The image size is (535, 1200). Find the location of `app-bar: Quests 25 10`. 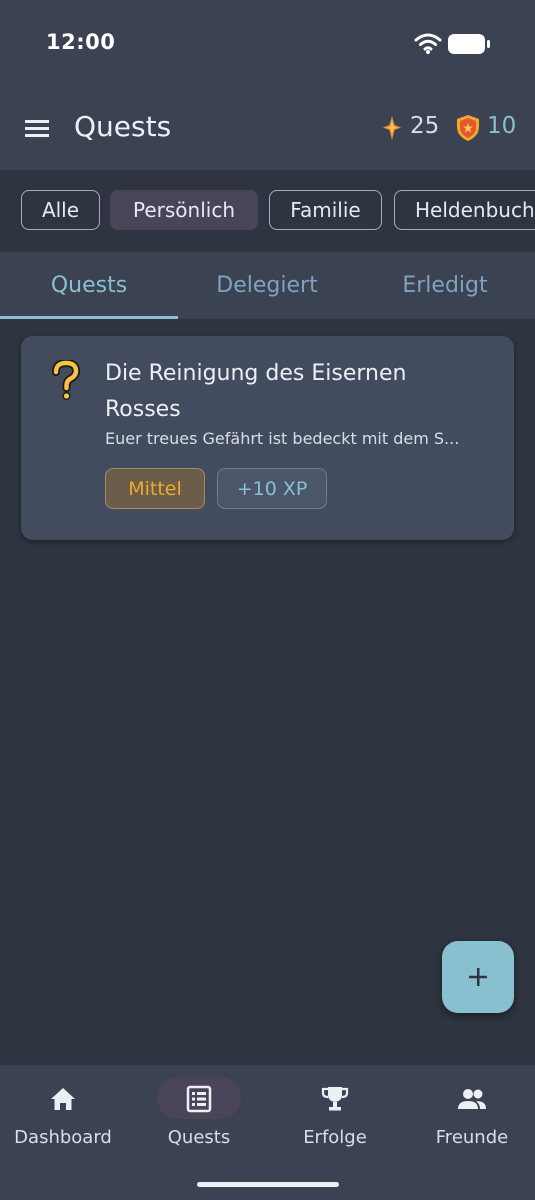

app-bar: Quests 25 10 is located at coordinates (267, 128).